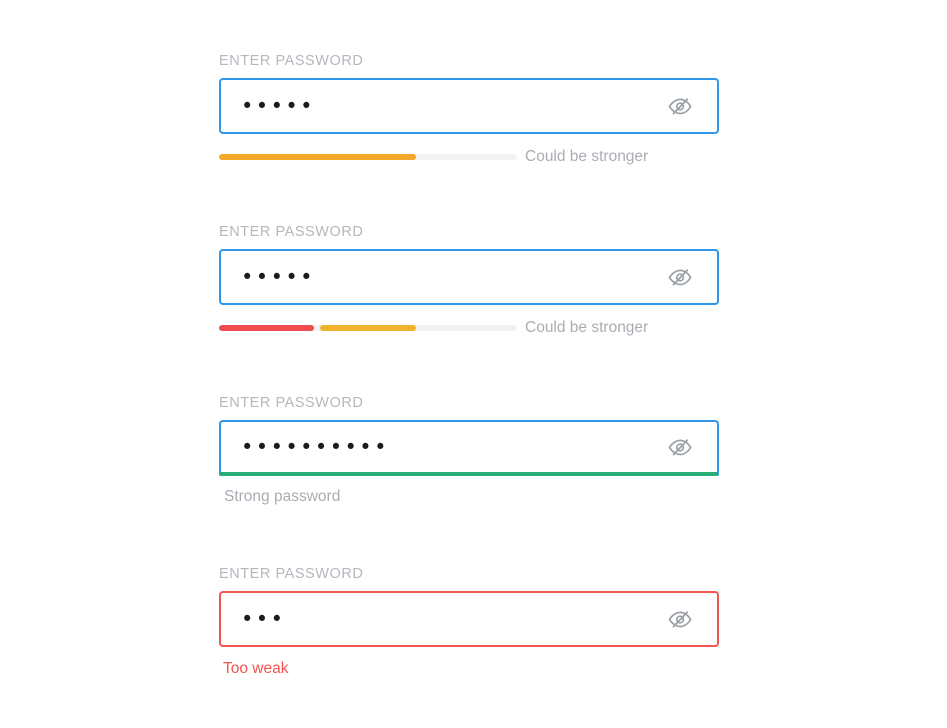  I want to click on password-label-4: ENTER PASSWORD, so click(291, 574).